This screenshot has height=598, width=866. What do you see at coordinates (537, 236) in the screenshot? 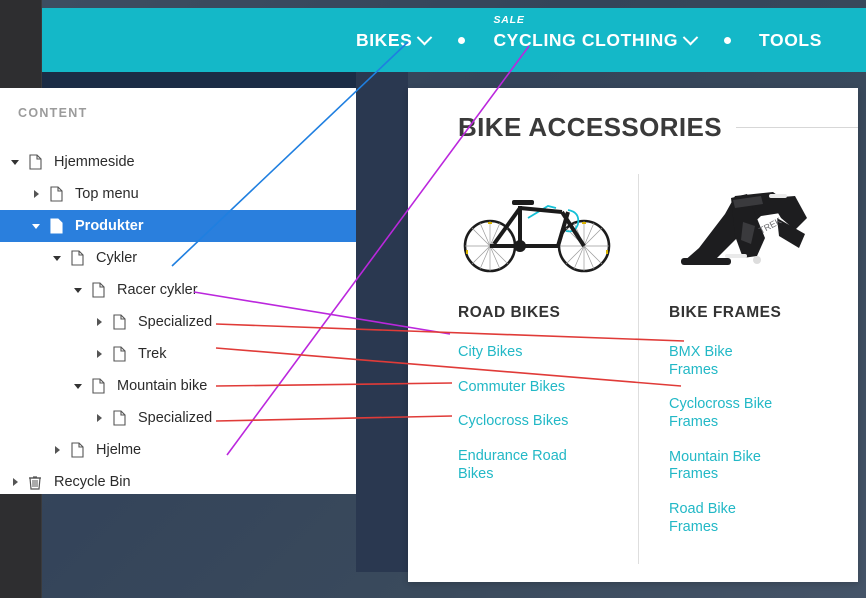
I see `road-bike-icon` at bounding box center [537, 236].